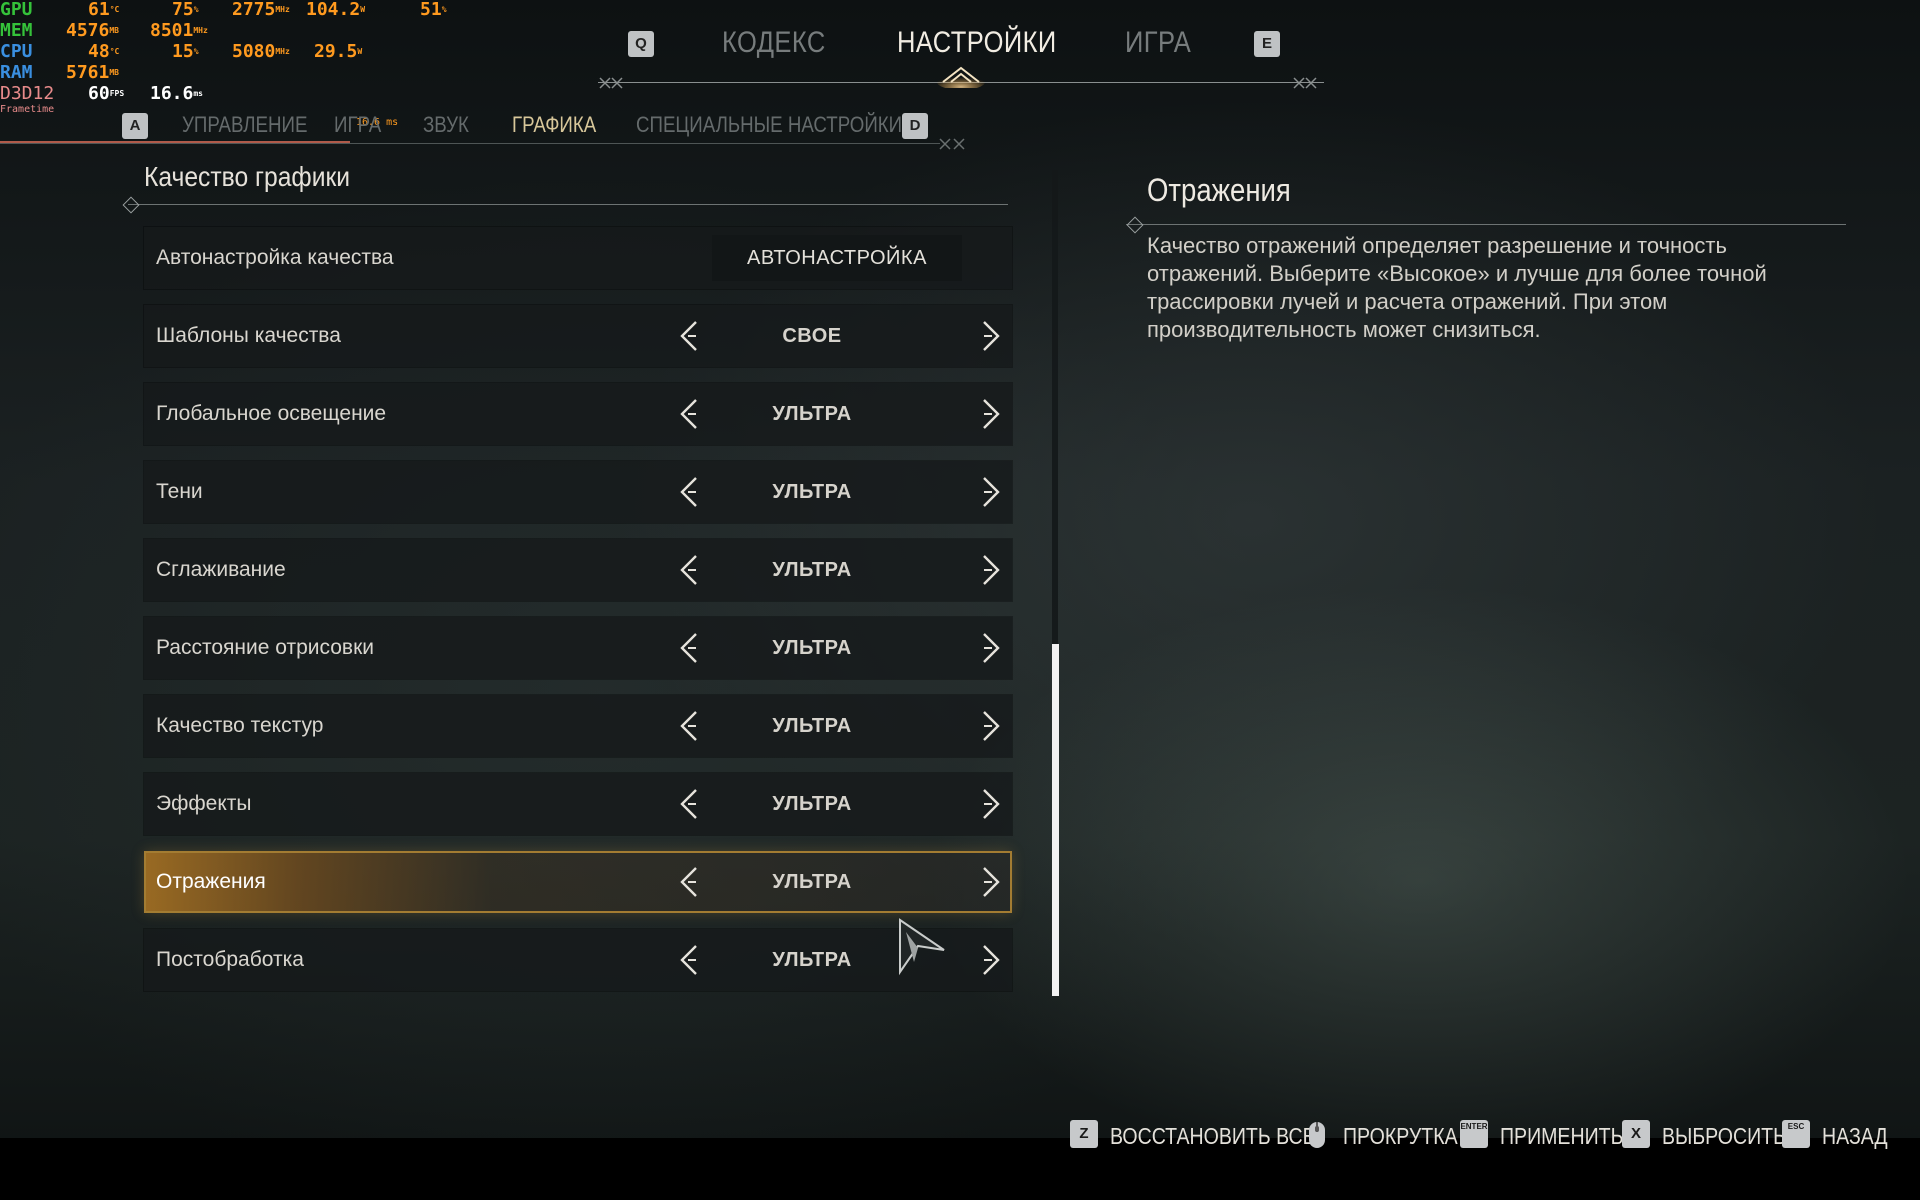  I want to click on subtab-game: ИГРА, so click(357, 125).